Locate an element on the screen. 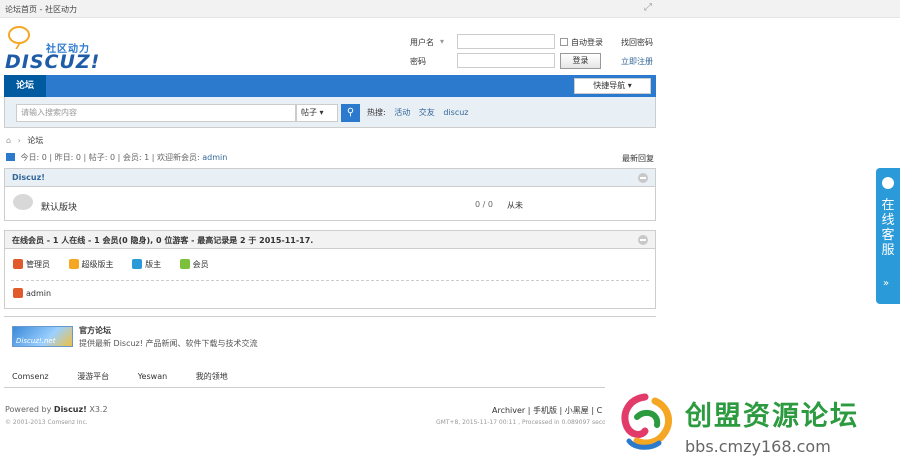 This screenshot has width=900, height=472. site-logo: 社区动力 DISCUZ! is located at coordinates (52, 48).